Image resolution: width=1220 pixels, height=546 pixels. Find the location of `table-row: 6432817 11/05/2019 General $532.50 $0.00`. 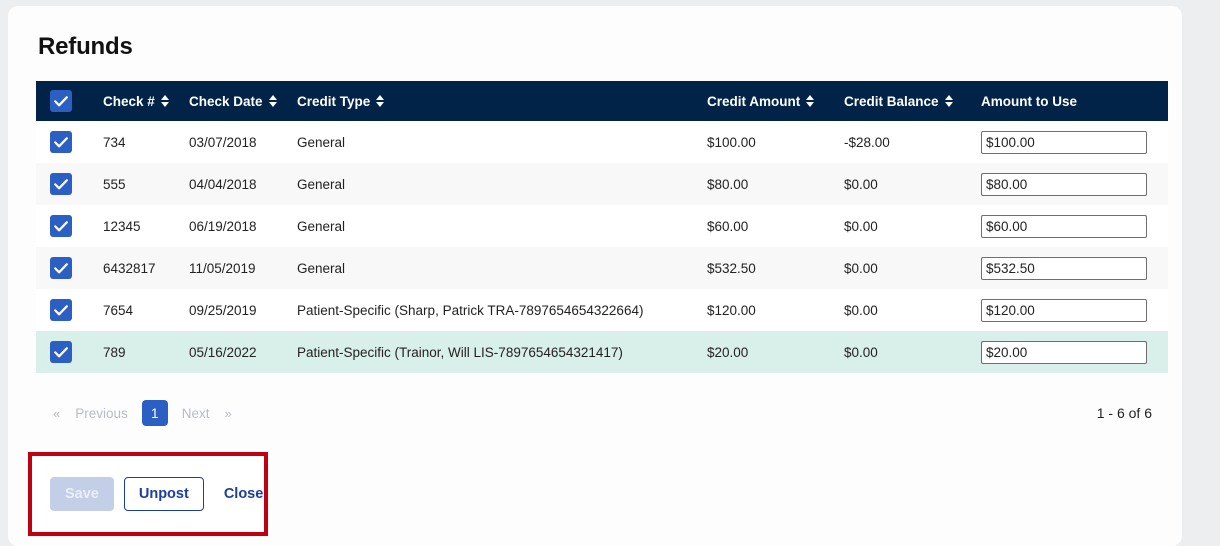

table-row: 6432817 11/05/2019 General $532.50 $0.00 is located at coordinates (602, 268).